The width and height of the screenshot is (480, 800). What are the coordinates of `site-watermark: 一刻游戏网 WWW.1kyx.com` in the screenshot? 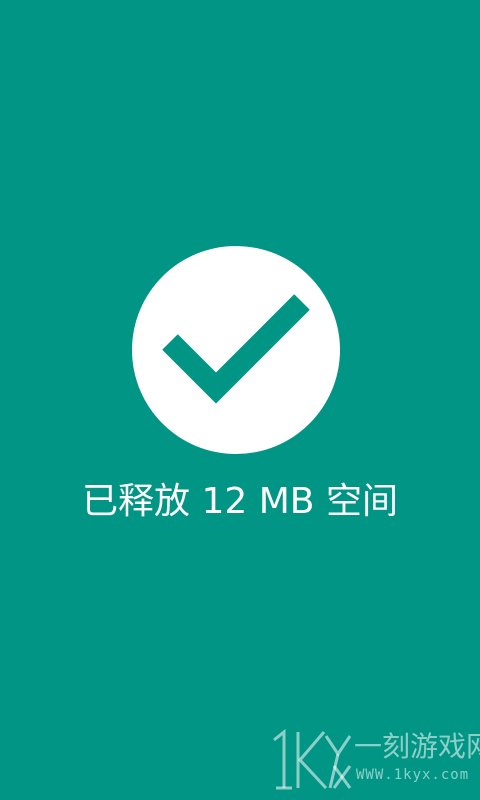 It's located at (374, 763).